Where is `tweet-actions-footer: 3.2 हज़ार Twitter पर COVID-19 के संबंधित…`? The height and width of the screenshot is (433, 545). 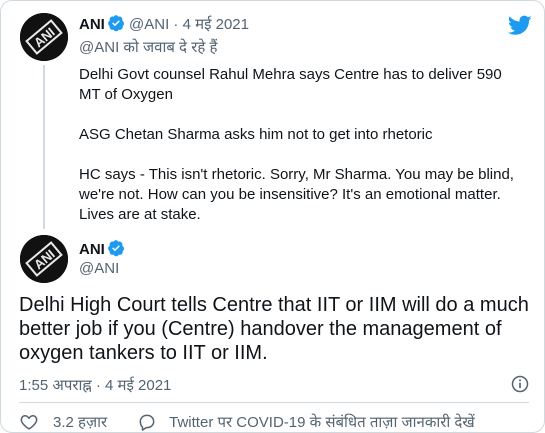 tweet-actions-footer: 3.2 हज़ार Twitter पर COVID-19 के संबंधित… is located at coordinates (247, 422).